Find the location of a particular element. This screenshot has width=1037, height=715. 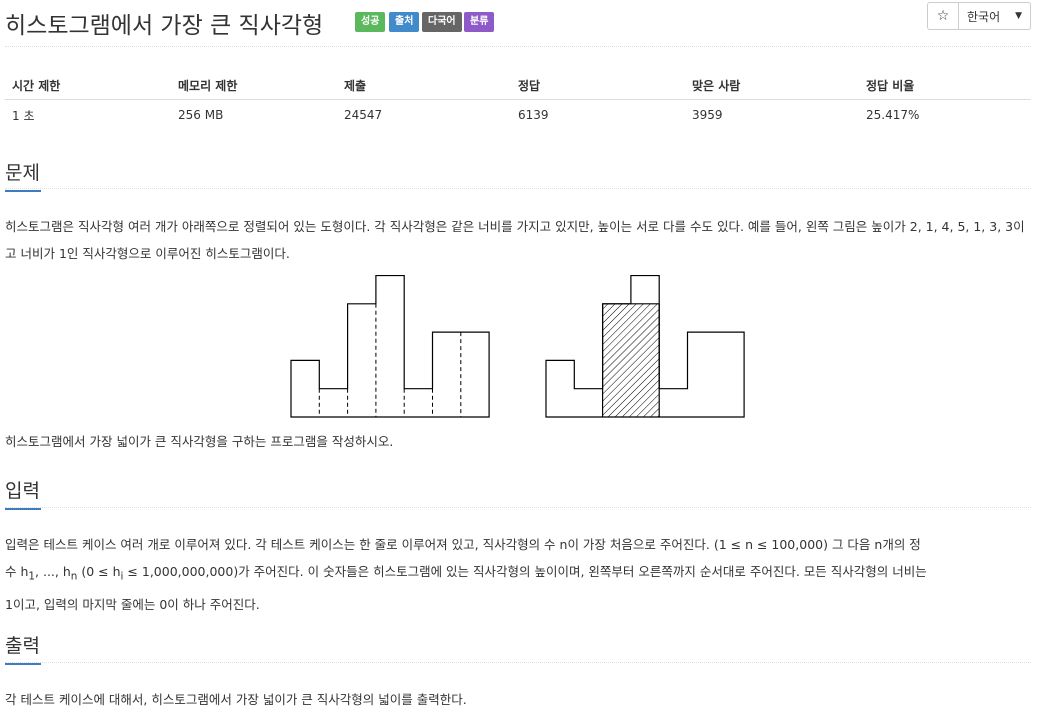

language-dropdown: 한국어 ▼ is located at coordinates (995, 16).